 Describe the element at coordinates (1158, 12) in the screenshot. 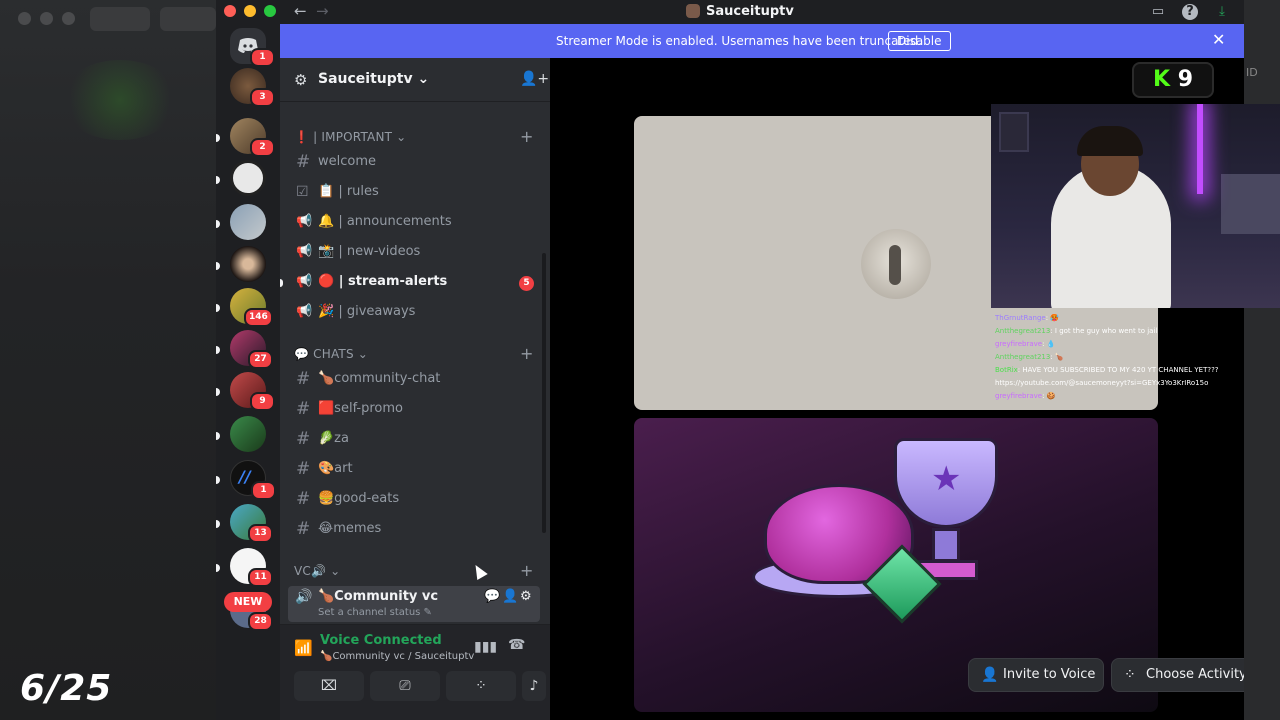

I see `inbox-icon: ▭` at that location.